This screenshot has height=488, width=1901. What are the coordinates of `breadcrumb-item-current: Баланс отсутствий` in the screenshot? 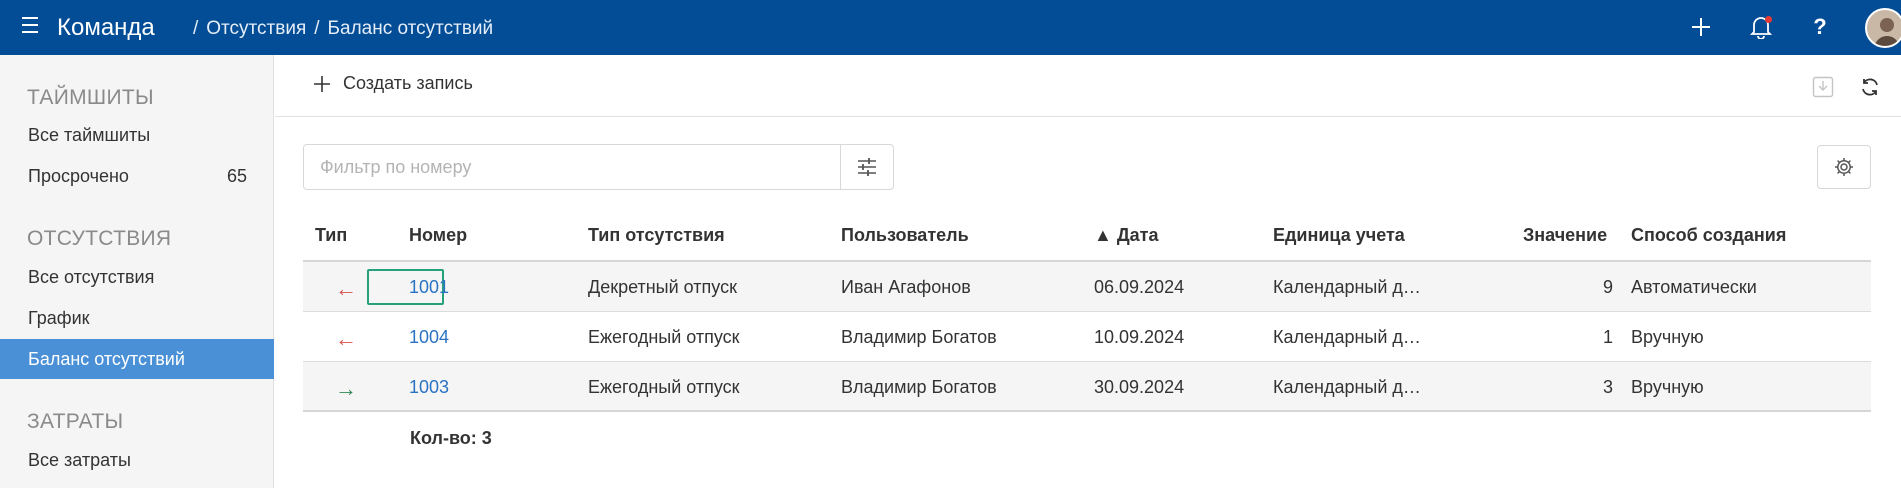 It's located at (410, 28).